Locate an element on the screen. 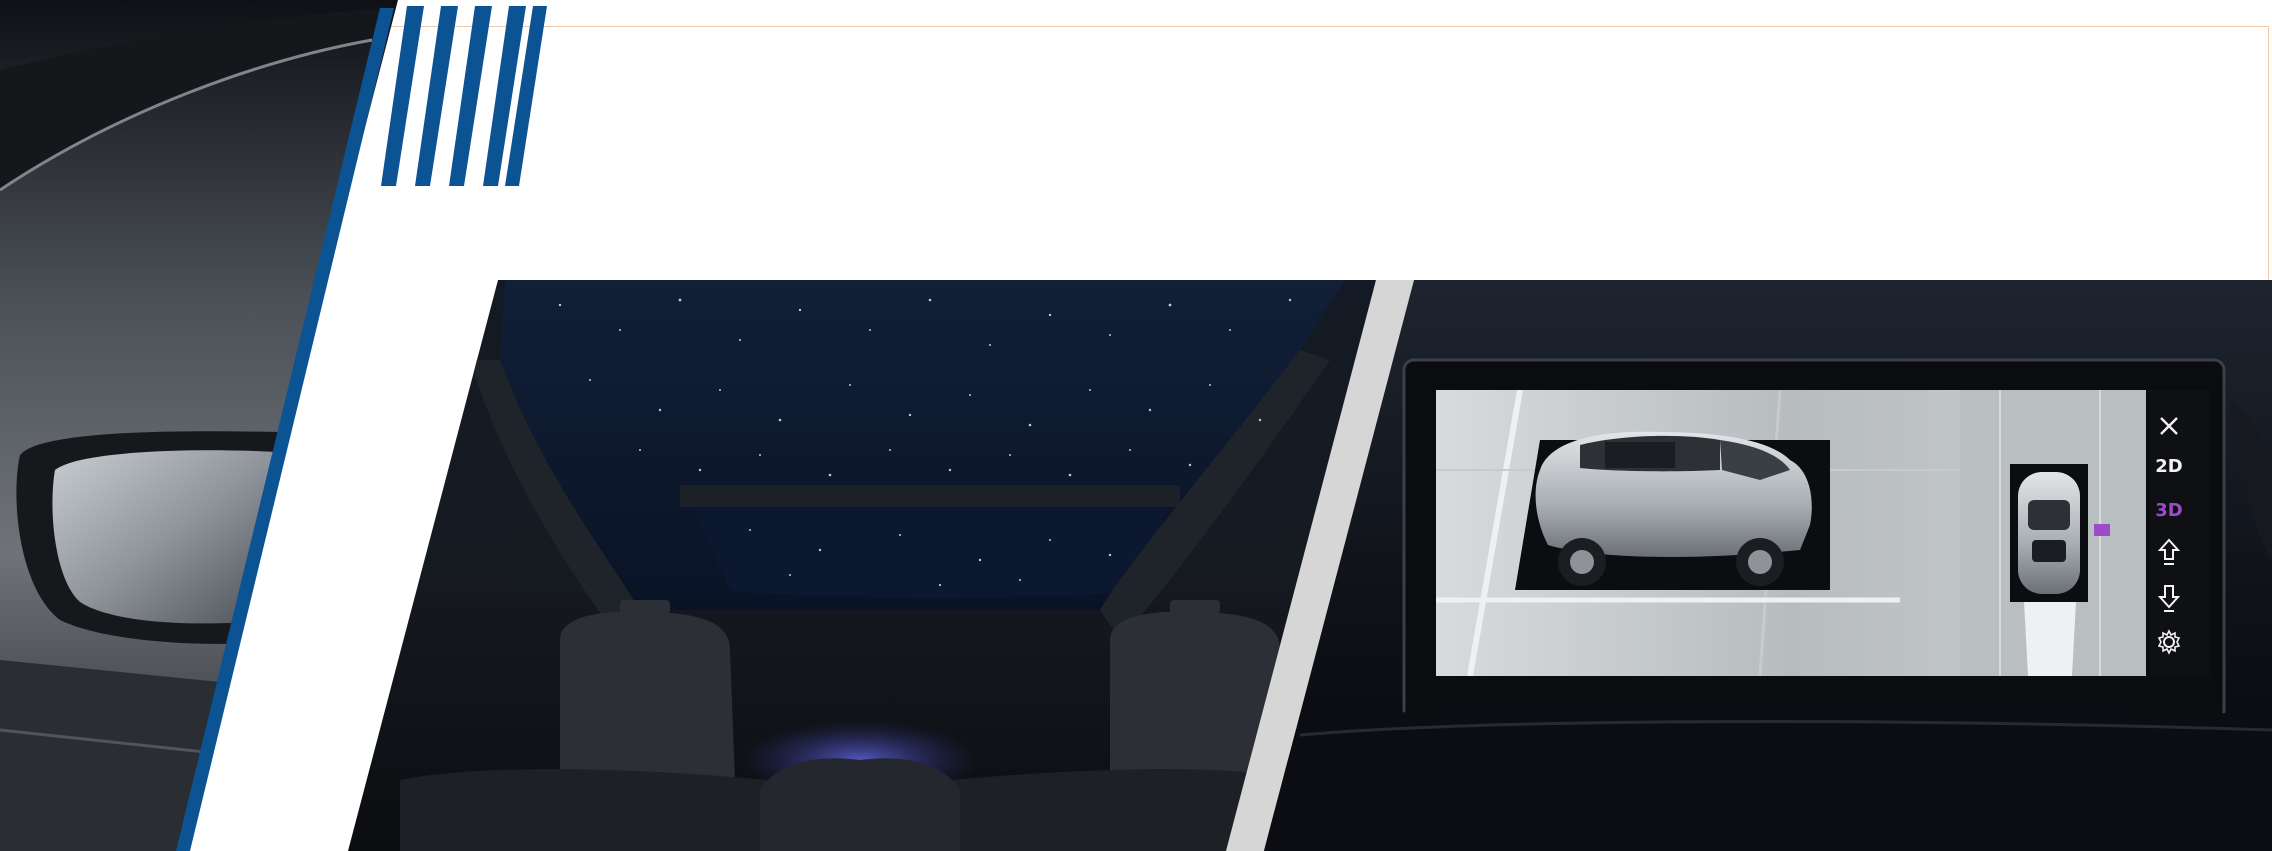 The height and width of the screenshot is (851, 2272). camera-control-bar: 2D 3D is located at coordinates (2169, 538).